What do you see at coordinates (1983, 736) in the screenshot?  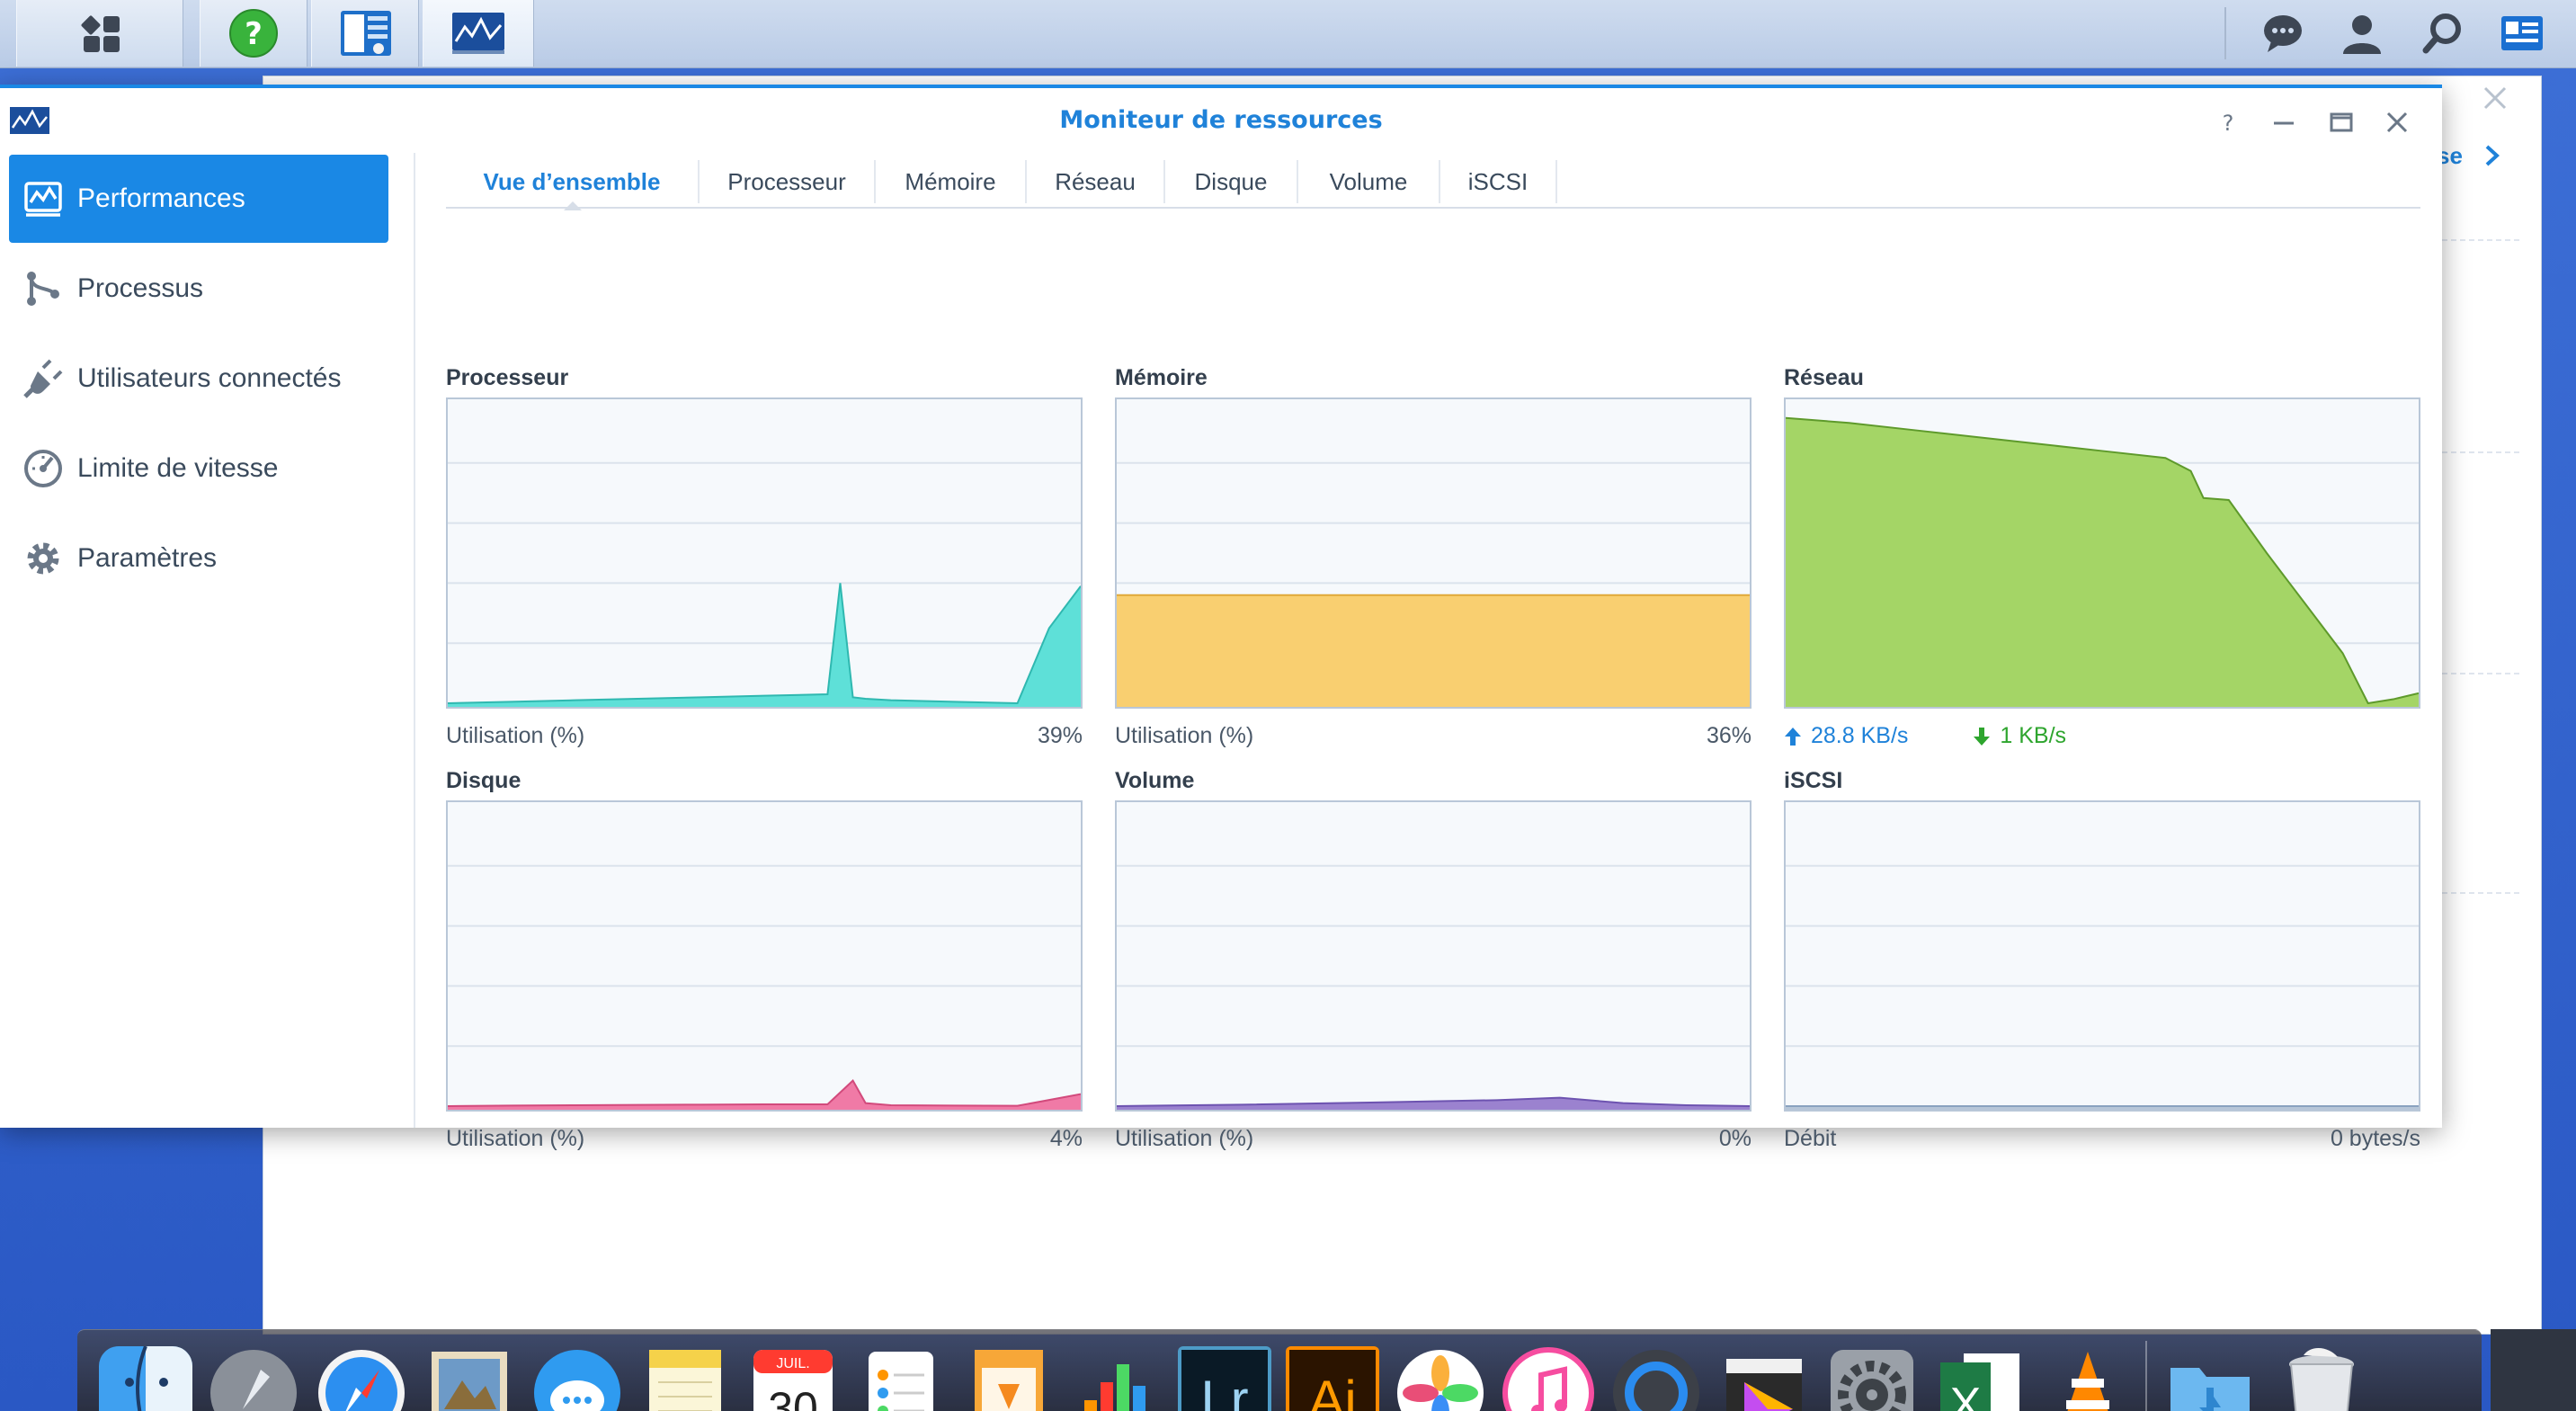 I see `arrow-down-icon` at bounding box center [1983, 736].